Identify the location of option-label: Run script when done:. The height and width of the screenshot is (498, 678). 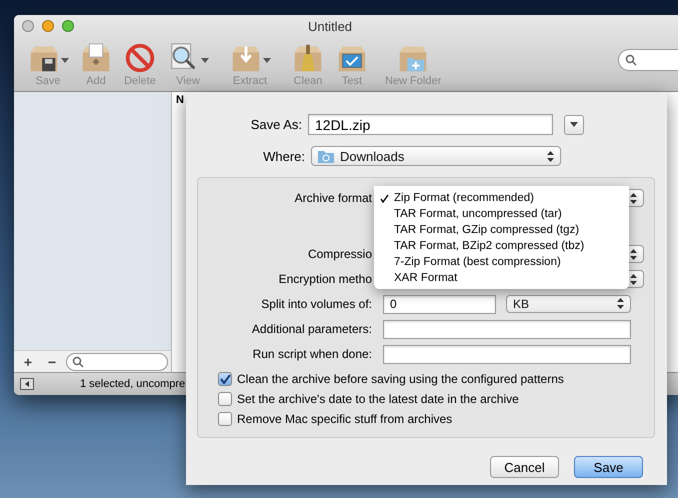
(312, 354).